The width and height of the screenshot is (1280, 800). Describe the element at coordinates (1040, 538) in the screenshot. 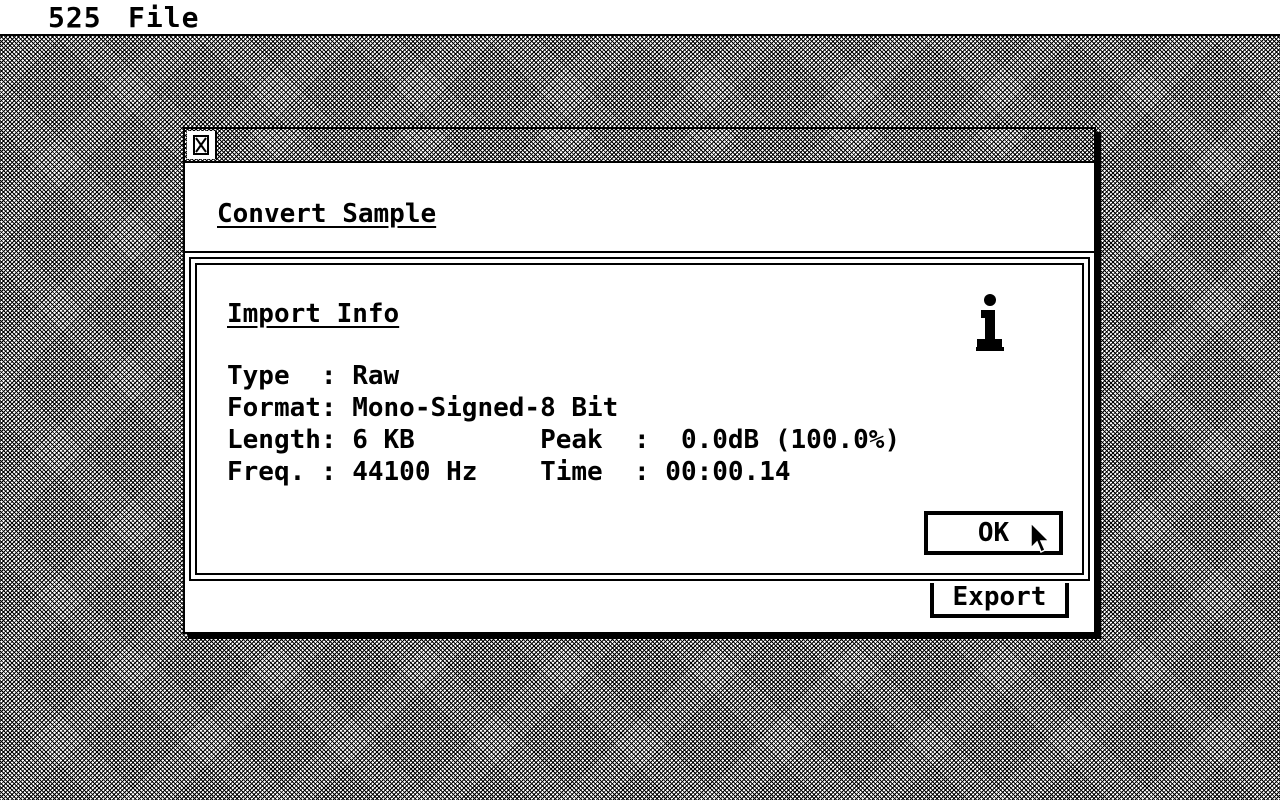

I see `mouse-pointer-icon` at that location.